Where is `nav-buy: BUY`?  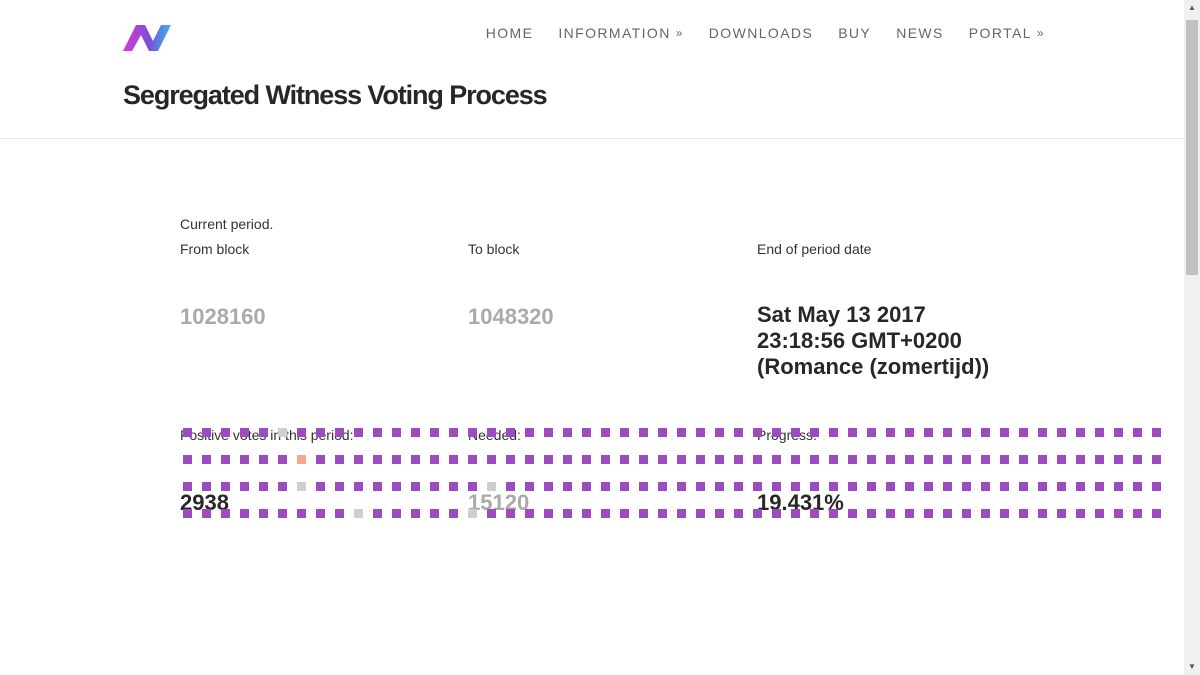 nav-buy: BUY is located at coordinates (854, 33).